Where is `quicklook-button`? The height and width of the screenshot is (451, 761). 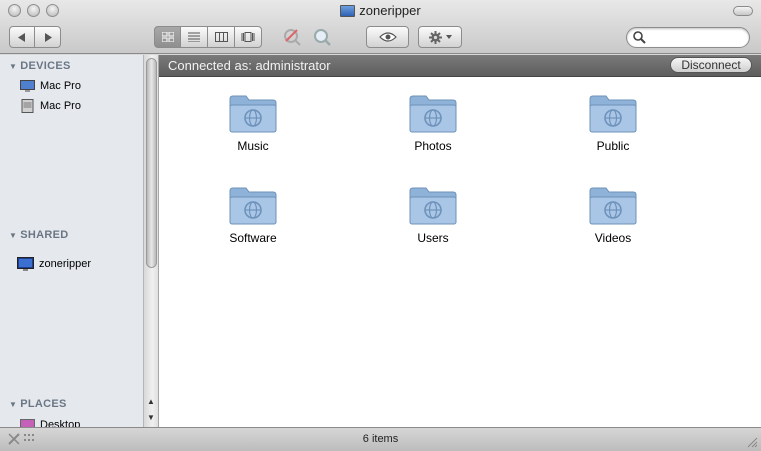
quicklook-button is located at coordinates (387, 37).